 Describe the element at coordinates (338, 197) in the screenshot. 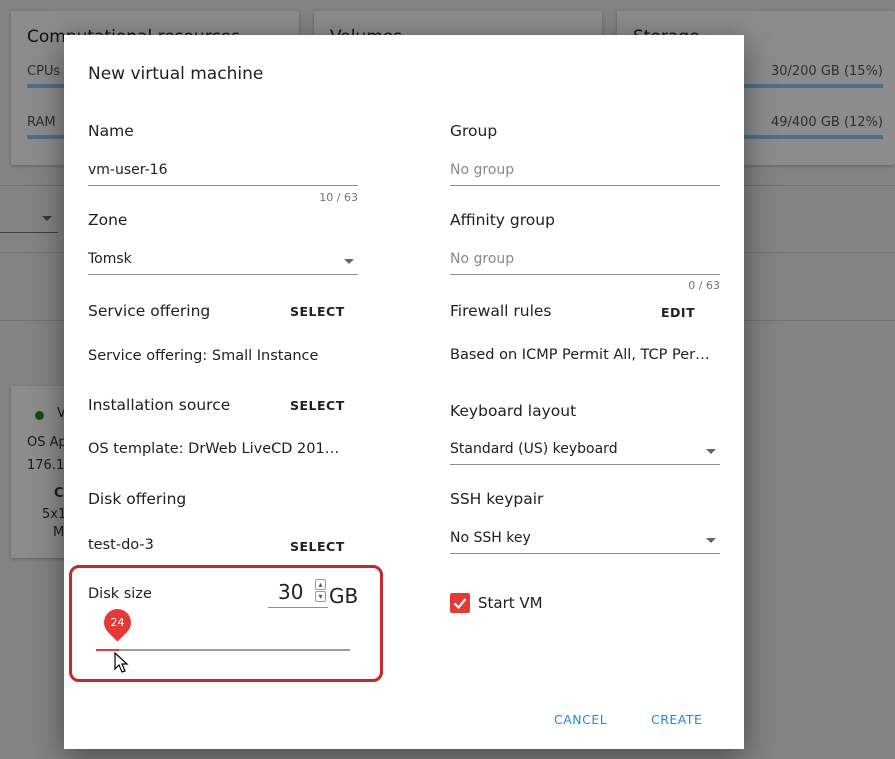

I see `name-char-counter: 10 / 63` at that location.